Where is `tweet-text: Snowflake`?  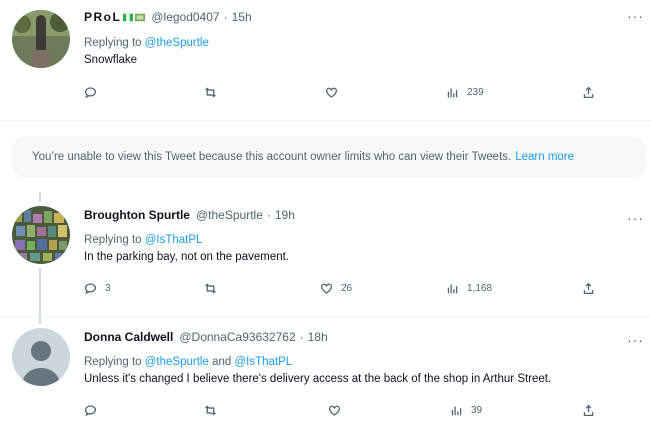 tweet-text: Snowflake is located at coordinates (111, 60).